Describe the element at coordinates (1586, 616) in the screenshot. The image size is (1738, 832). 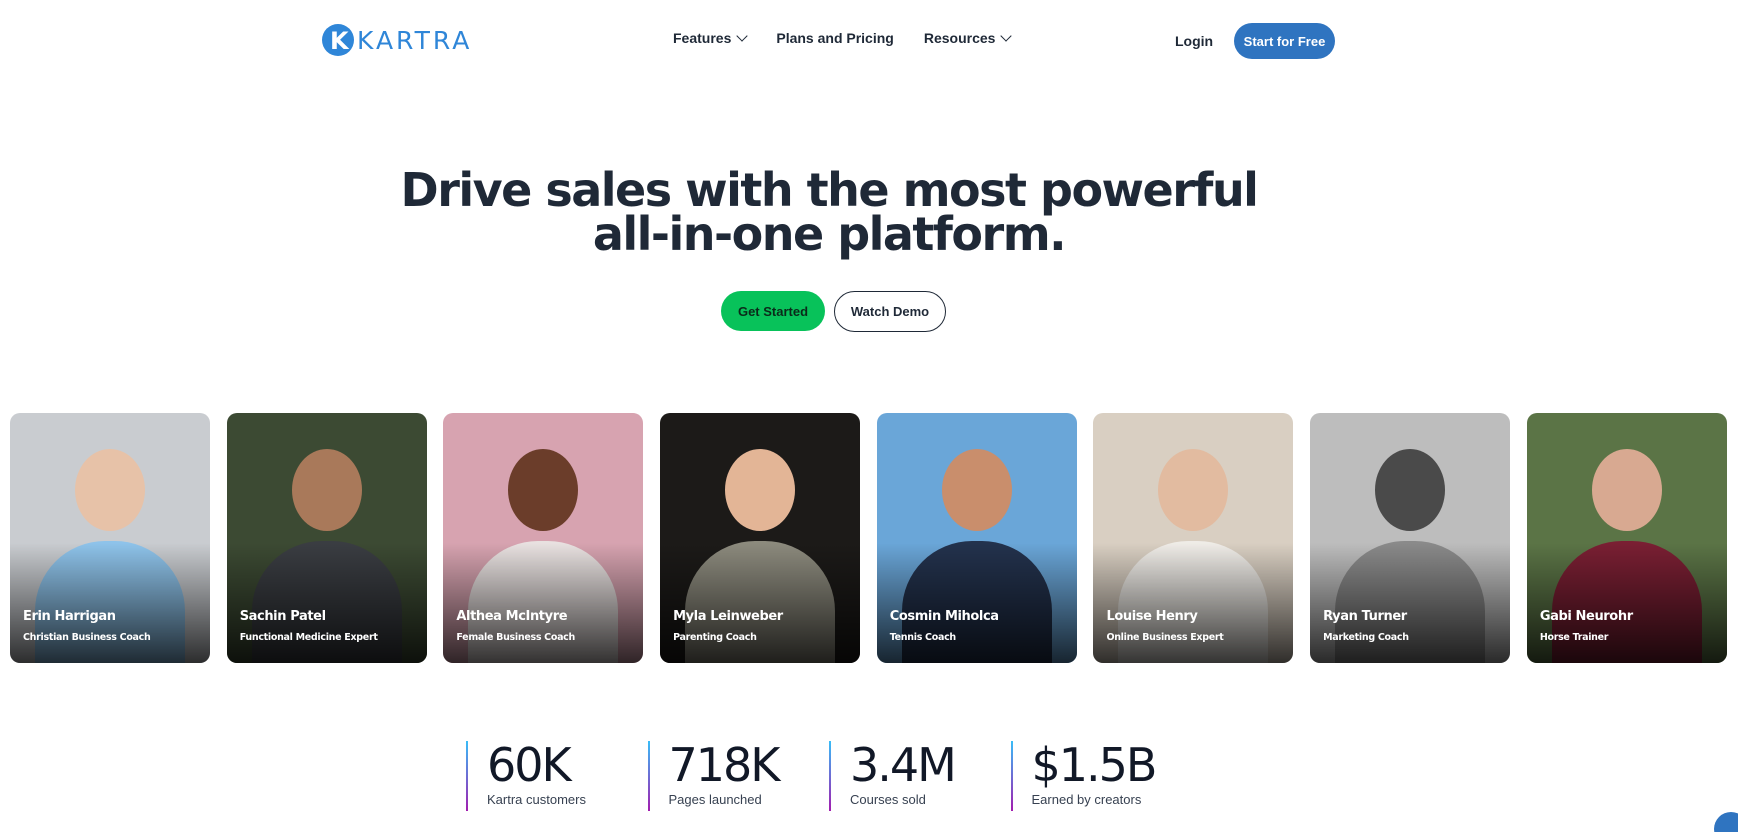
I see `creator-name: Gabi Neurohr` at that location.